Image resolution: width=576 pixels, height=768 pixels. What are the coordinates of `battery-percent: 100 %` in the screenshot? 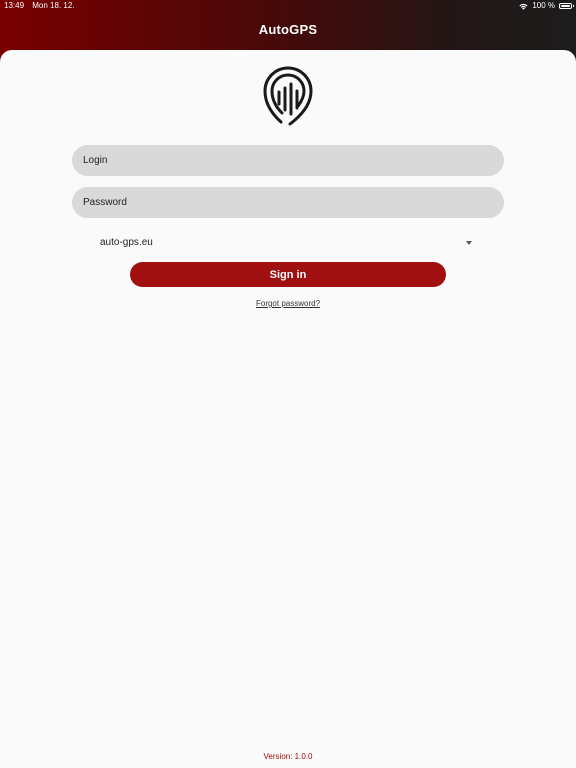 It's located at (543, 5).